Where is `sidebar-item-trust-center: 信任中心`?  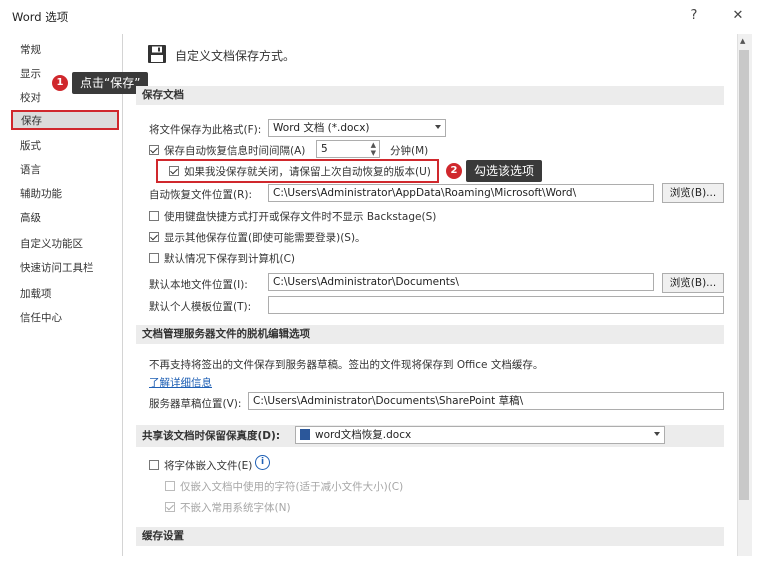 sidebar-item-trust-center: 信任中心 is located at coordinates (65, 318).